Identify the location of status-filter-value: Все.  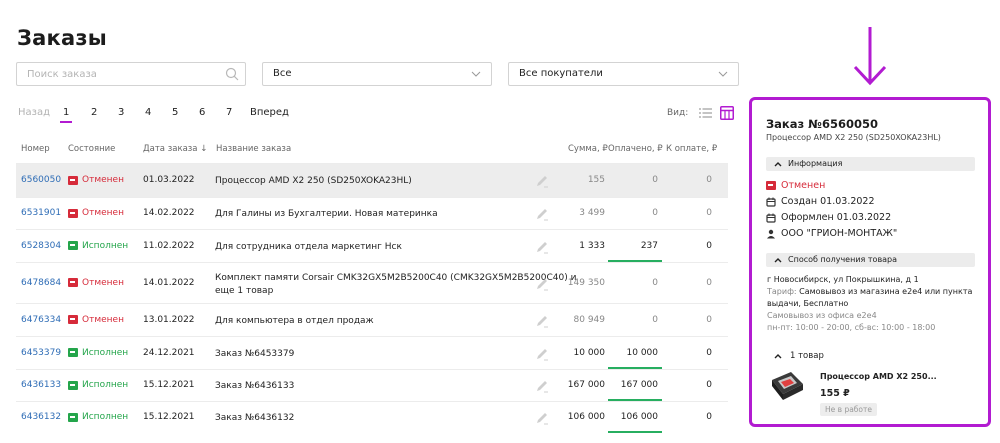
(282, 73).